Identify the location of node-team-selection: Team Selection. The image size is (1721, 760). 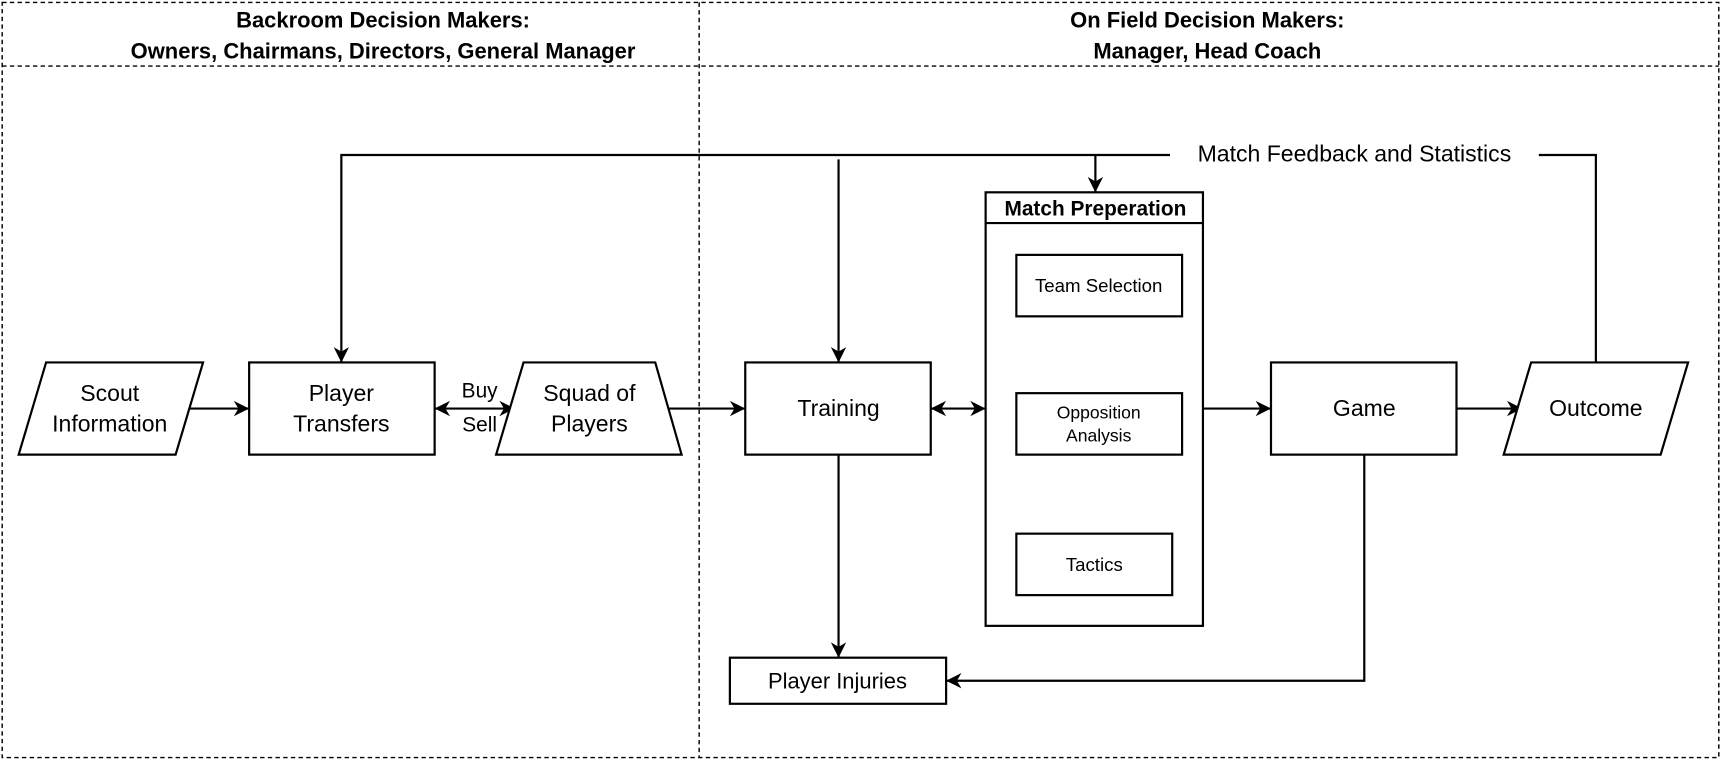
(1099, 285).